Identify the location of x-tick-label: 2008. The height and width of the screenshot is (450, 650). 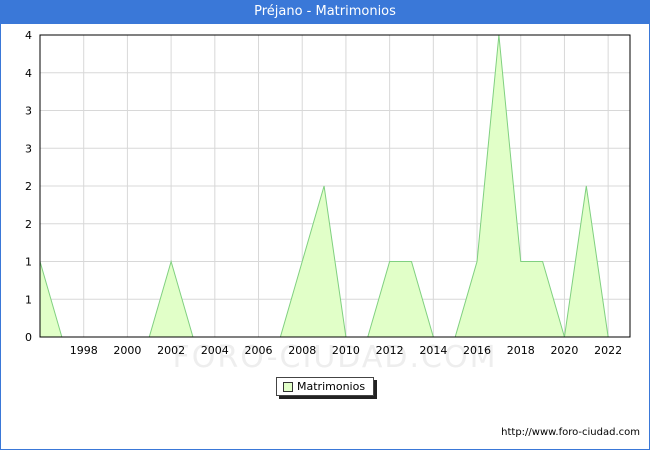
(302, 350).